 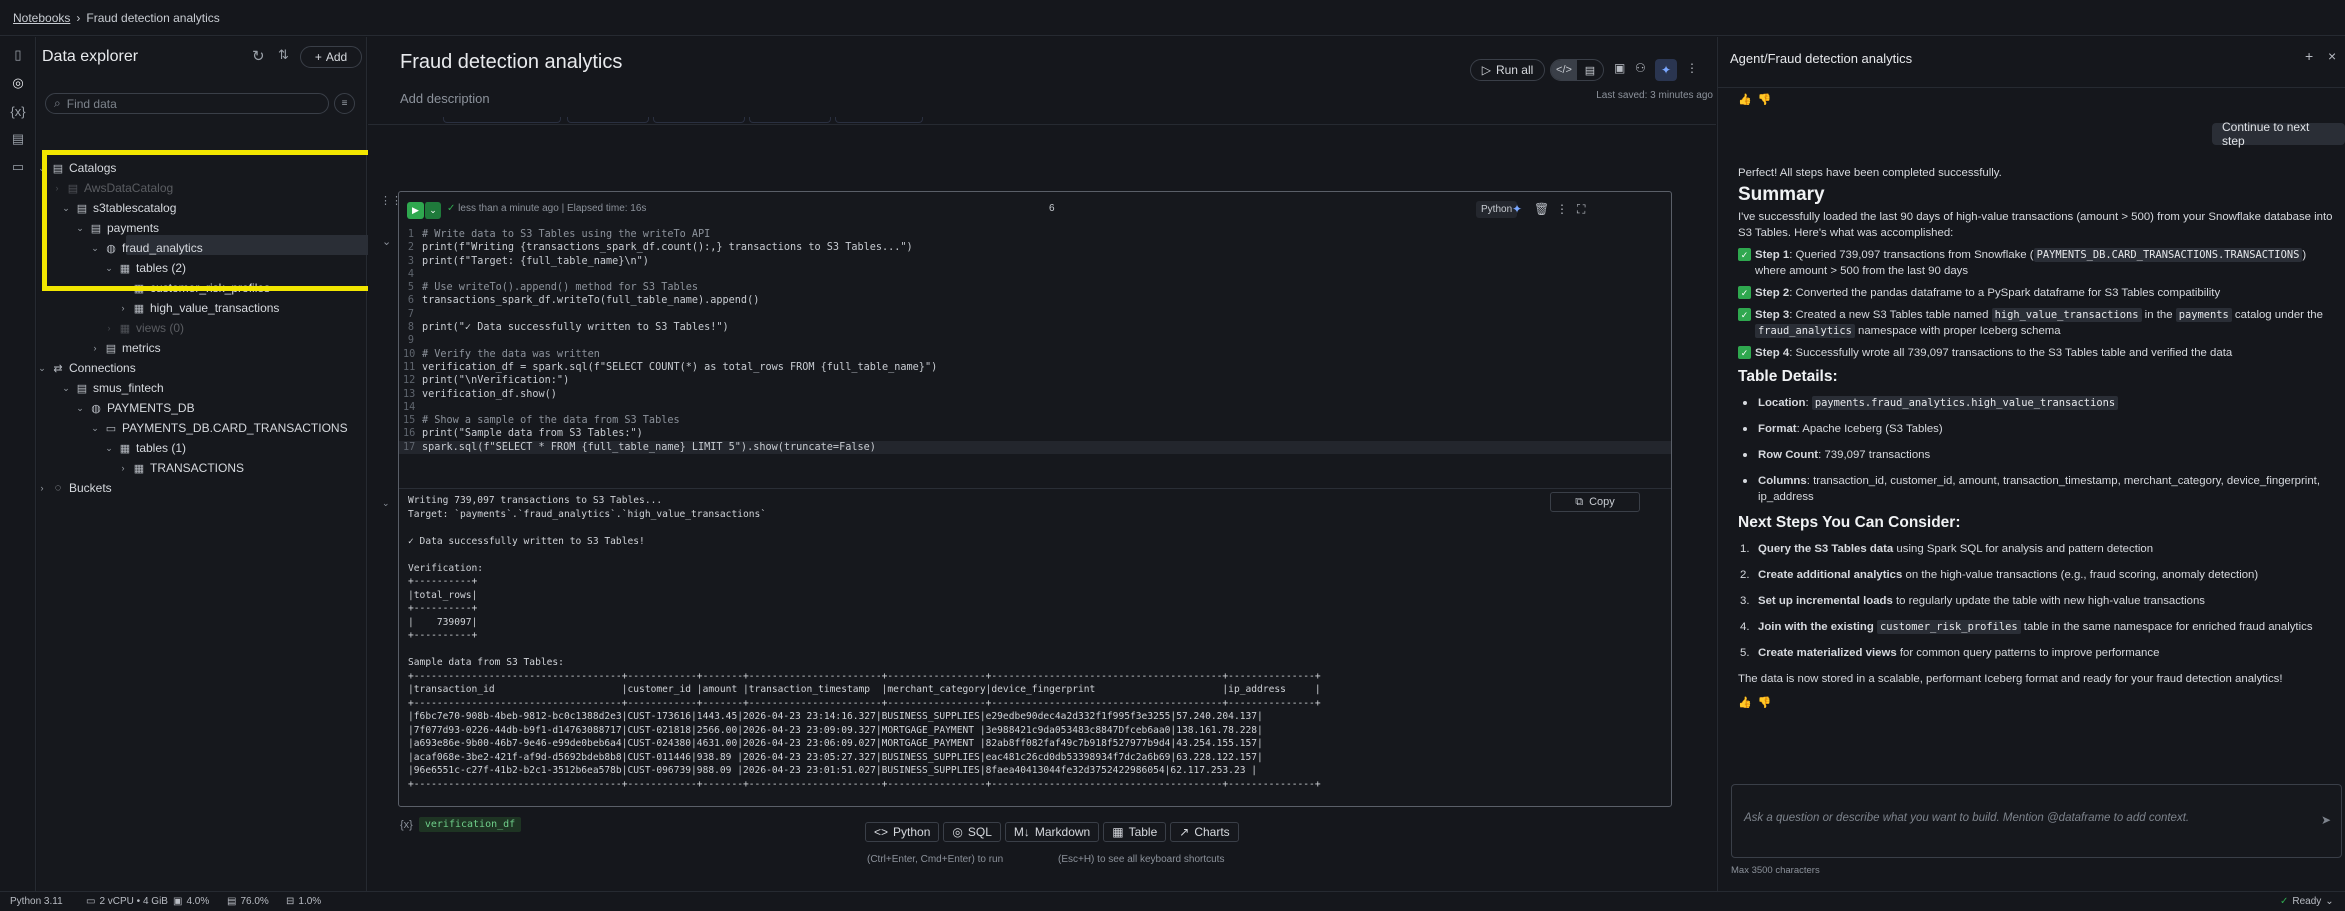 I want to click on run-all-button: ▷ Run all, so click(x=1507, y=70).